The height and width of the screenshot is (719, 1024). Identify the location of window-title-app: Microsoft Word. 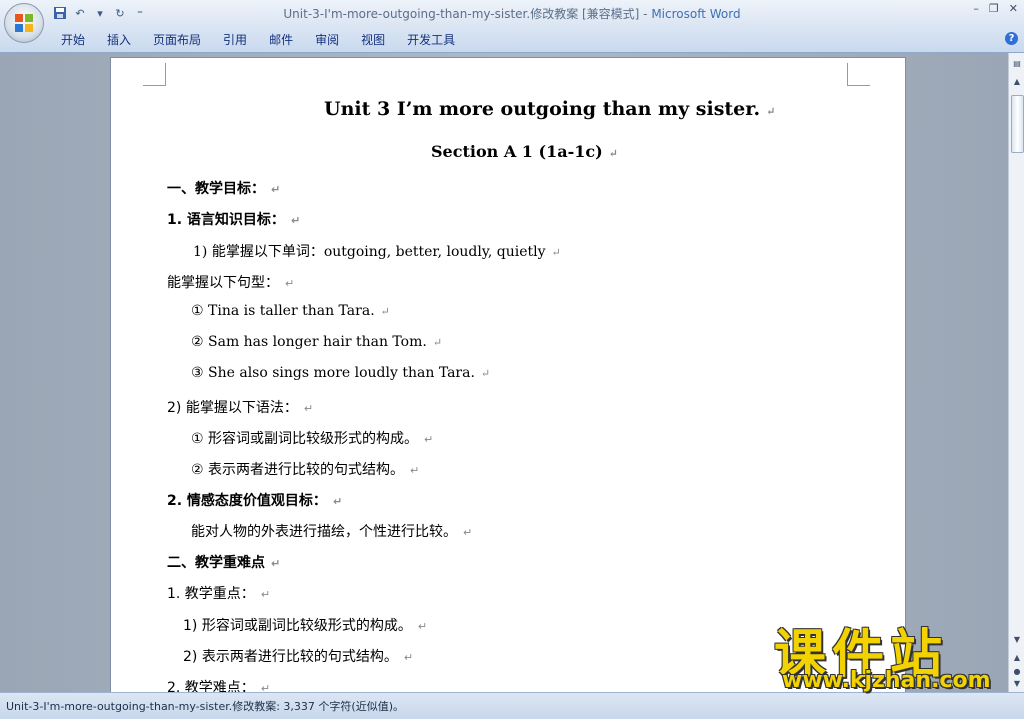
(696, 14).